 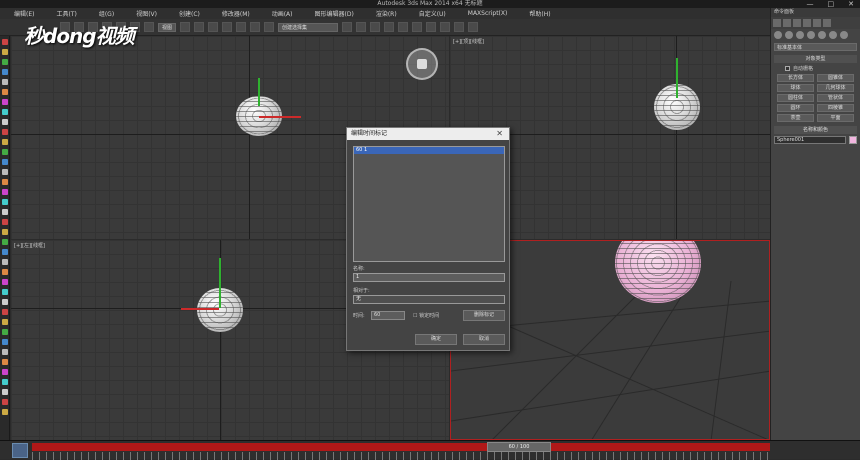 I want to click on torus-button: 圆环, so click(x=795, y=108).